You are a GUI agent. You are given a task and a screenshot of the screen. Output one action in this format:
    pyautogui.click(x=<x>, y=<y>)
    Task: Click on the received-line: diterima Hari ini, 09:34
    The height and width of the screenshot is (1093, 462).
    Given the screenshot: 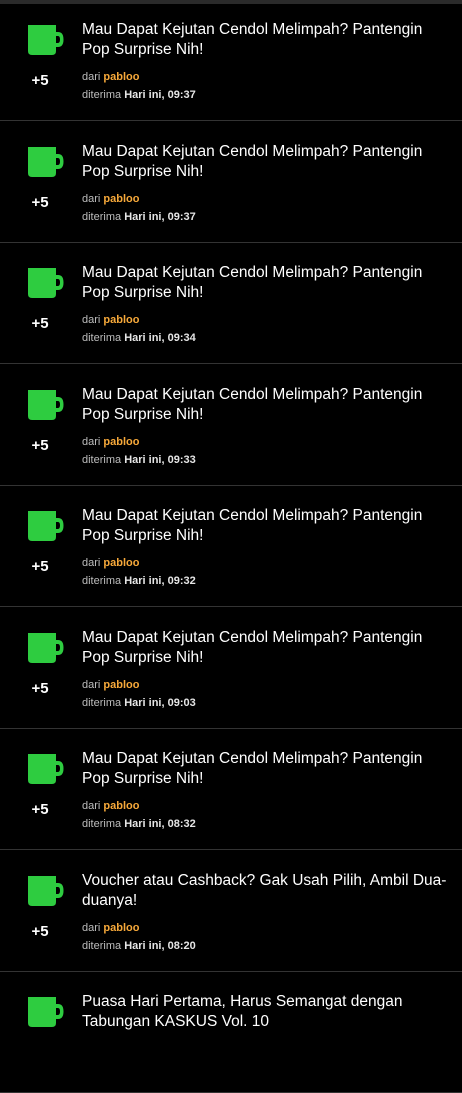 What is the action you would take?
    pyautogui.click(x=139, y=338)
    